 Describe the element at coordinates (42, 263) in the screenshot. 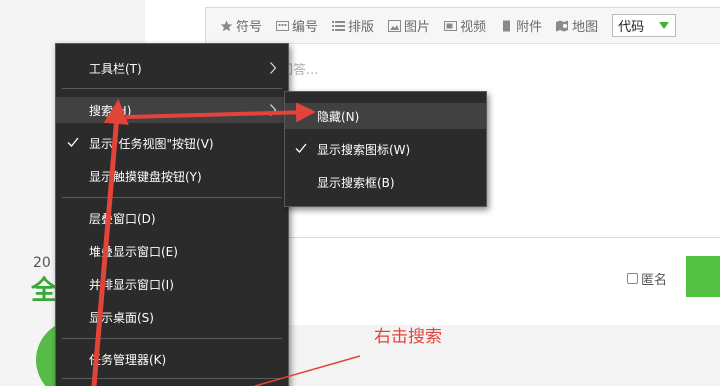

I see `background-year-text: 20` at that location.